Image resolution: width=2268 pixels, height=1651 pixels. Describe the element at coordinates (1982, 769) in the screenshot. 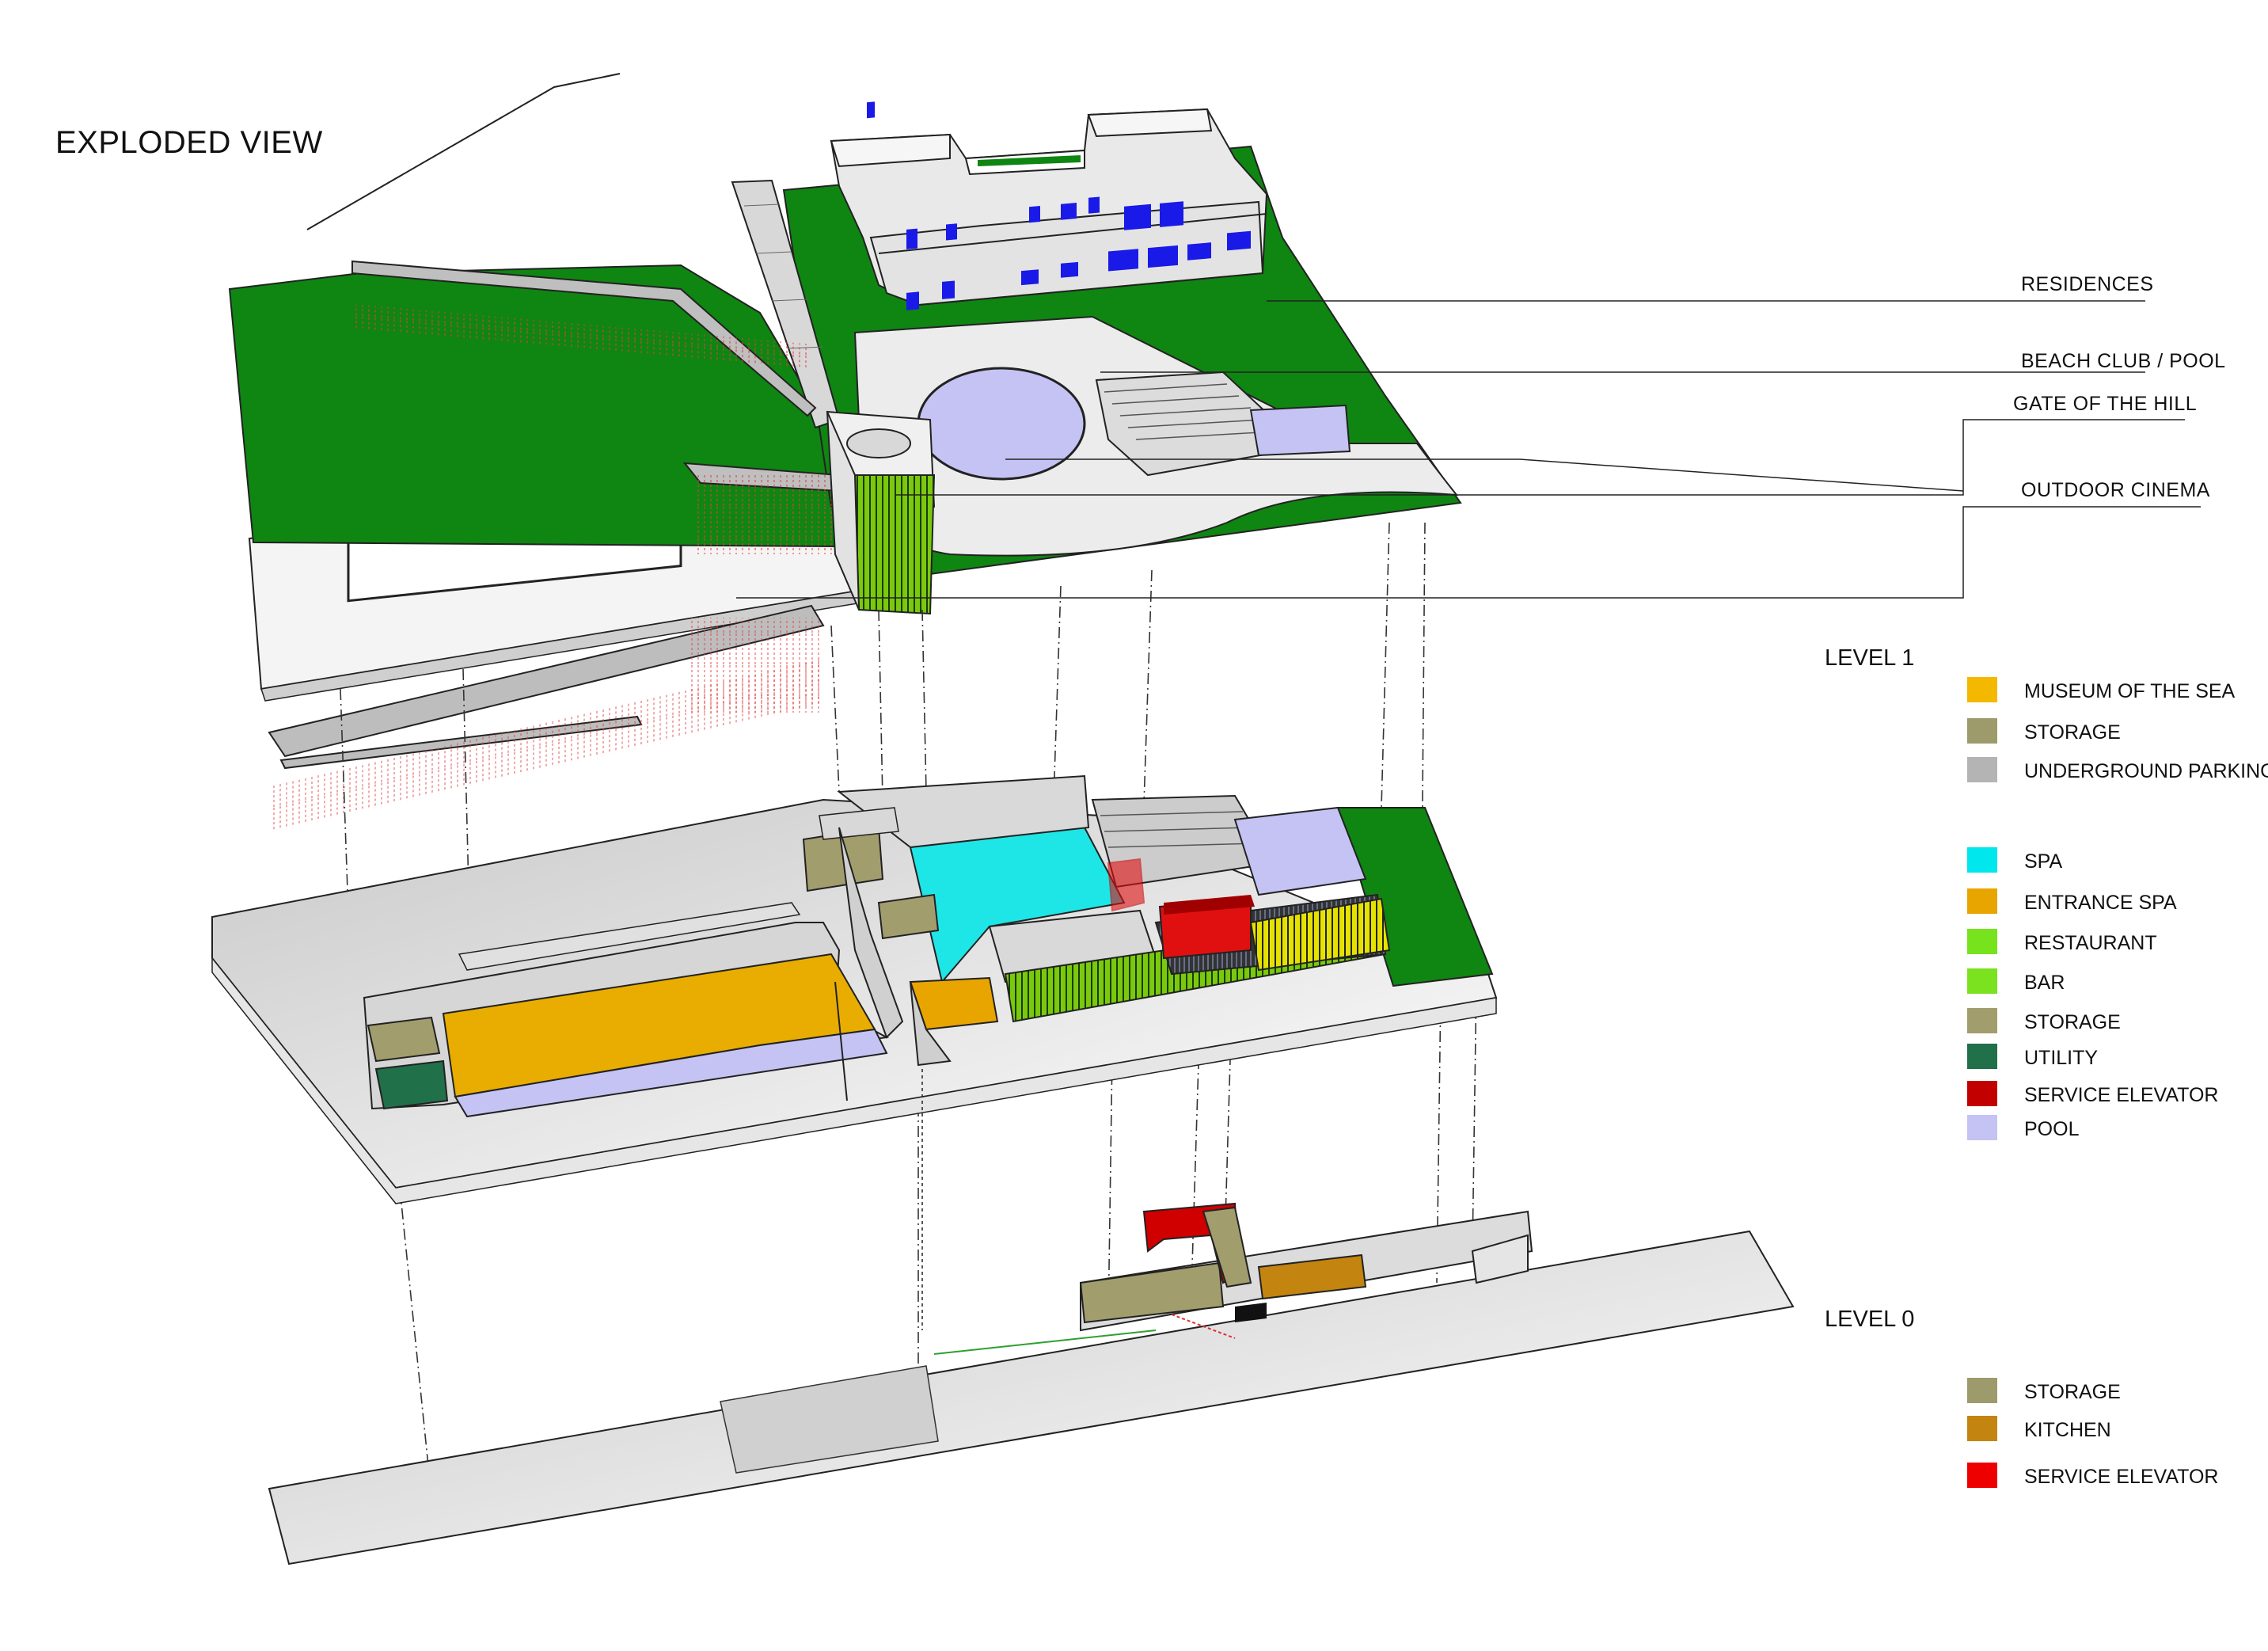

I see `swatch-underground-parking` at that location.